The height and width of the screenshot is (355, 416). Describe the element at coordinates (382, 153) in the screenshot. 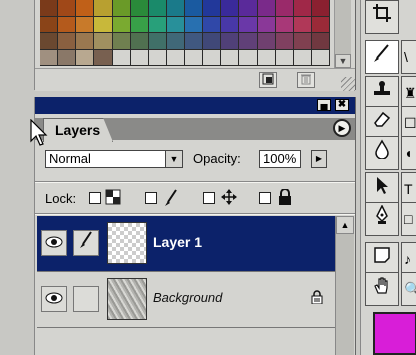

I see `blur-tool` at that location.